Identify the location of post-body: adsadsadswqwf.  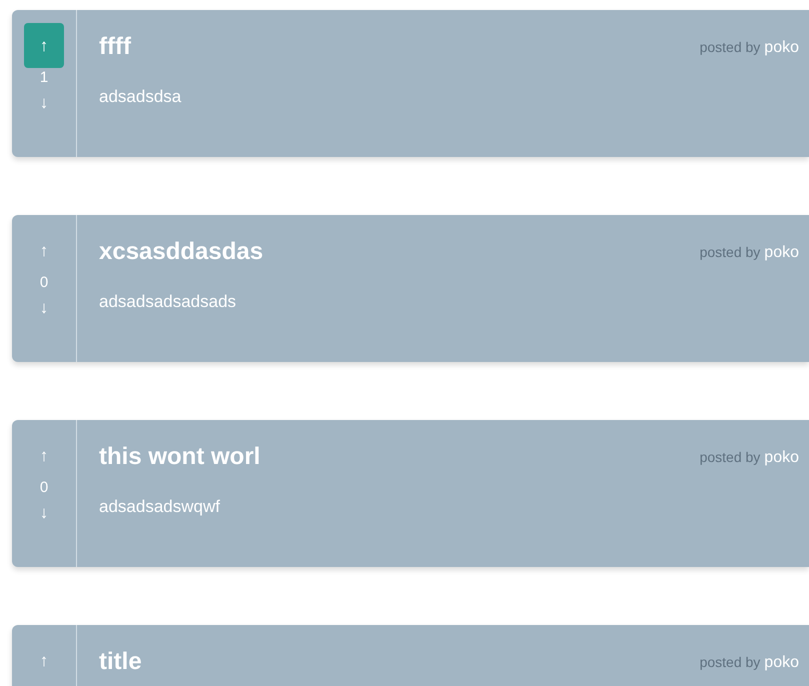
(160, 507).